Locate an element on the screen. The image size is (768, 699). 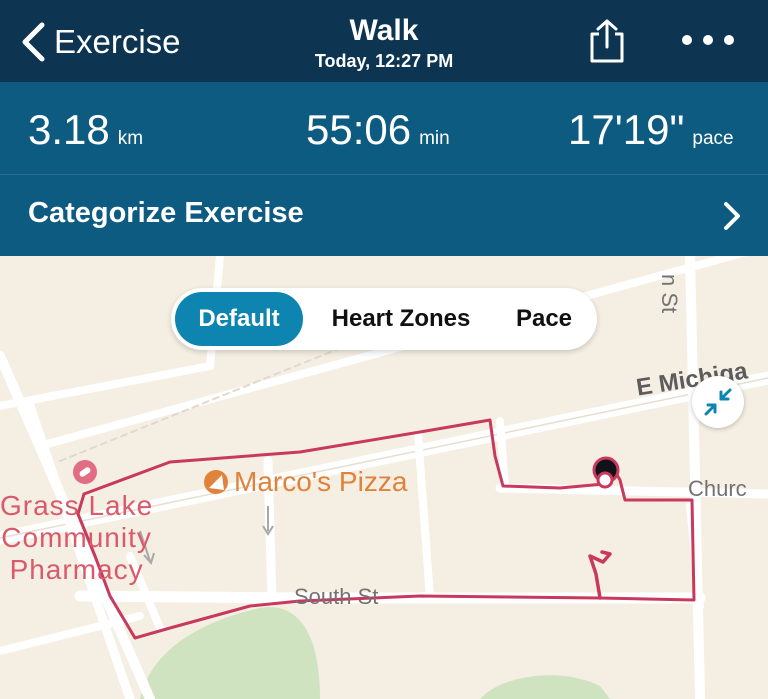
pizza-pin-icon is located at coordinates (216, 482).